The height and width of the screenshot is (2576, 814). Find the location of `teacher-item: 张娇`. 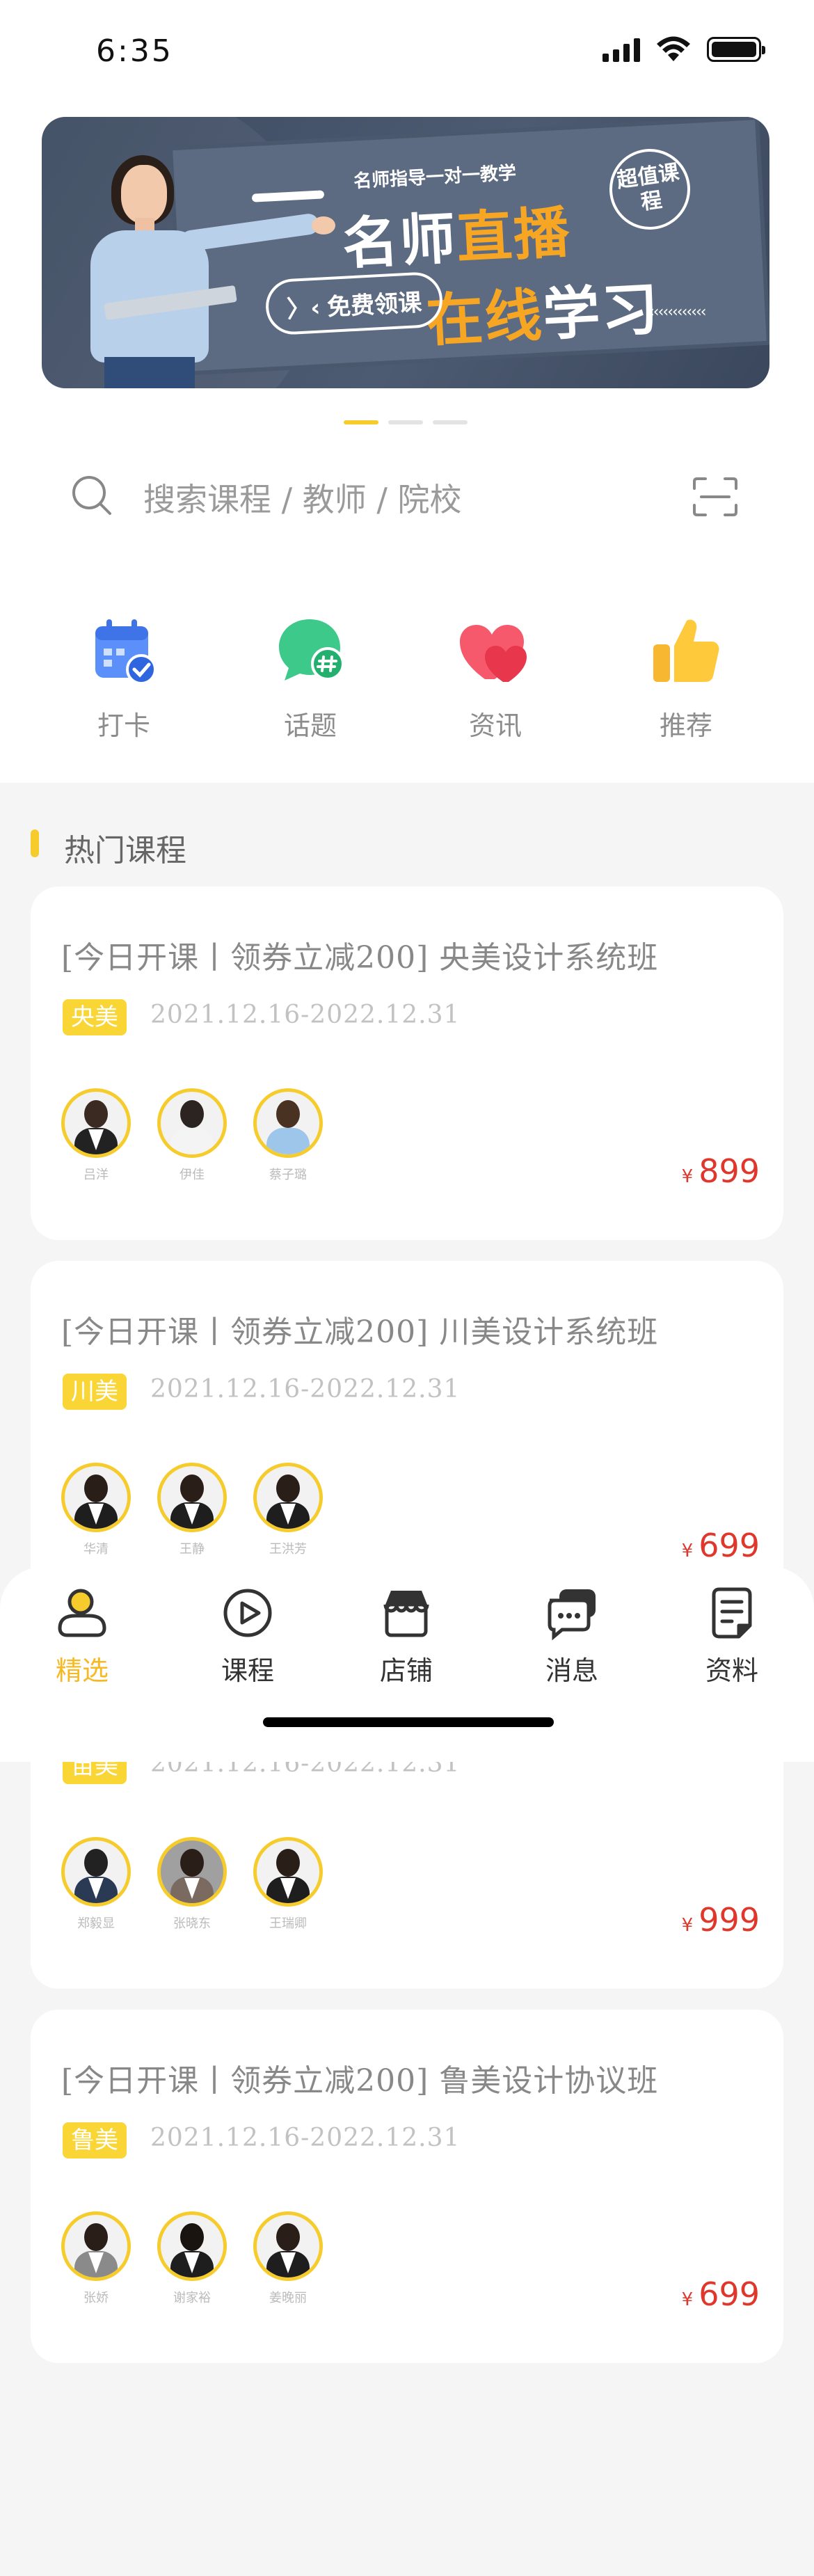

teacher-item: 张娇 is located at coordinates (96, 2258).